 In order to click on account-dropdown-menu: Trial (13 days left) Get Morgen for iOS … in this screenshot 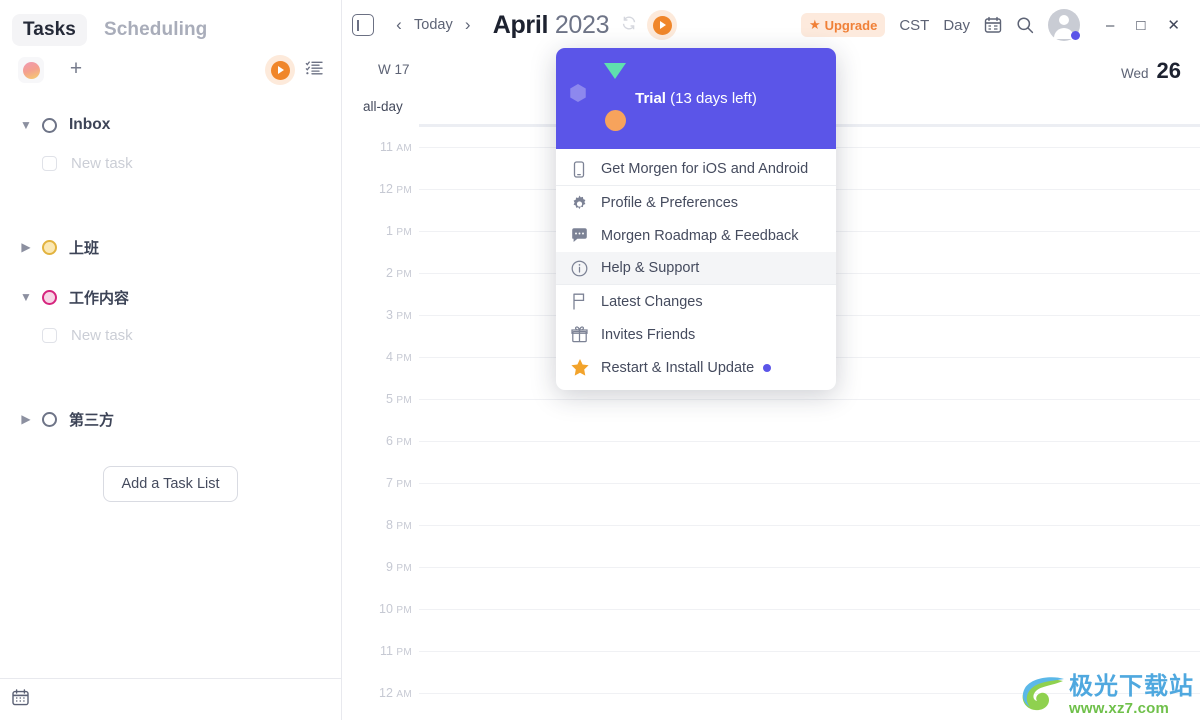, I will do `click(696, 219)`.